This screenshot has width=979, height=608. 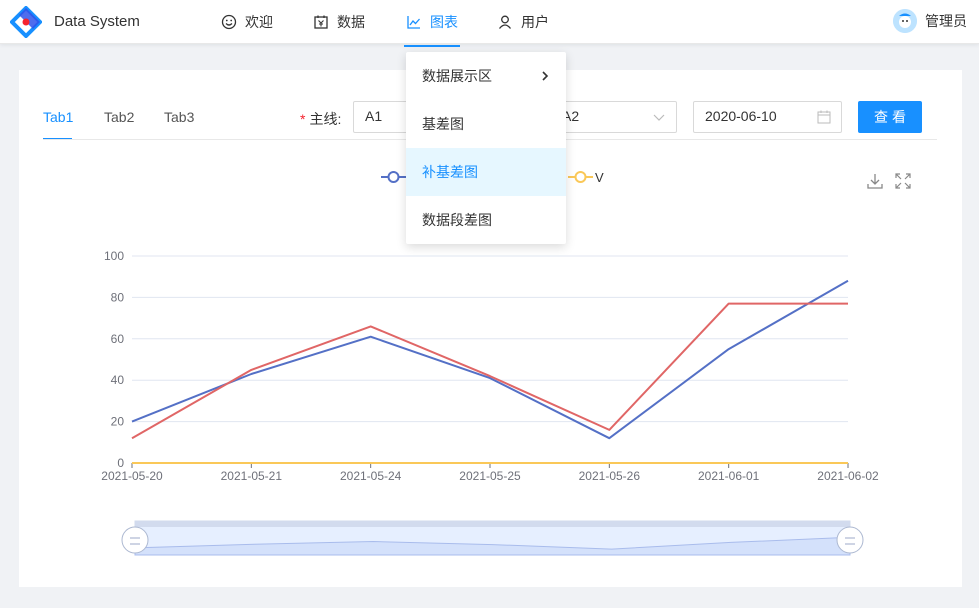 What do you see at coordinates (848, 476) in the screenshot?
I see `x-tick-label: 2021-06-02` at bounding box center [848, 476].